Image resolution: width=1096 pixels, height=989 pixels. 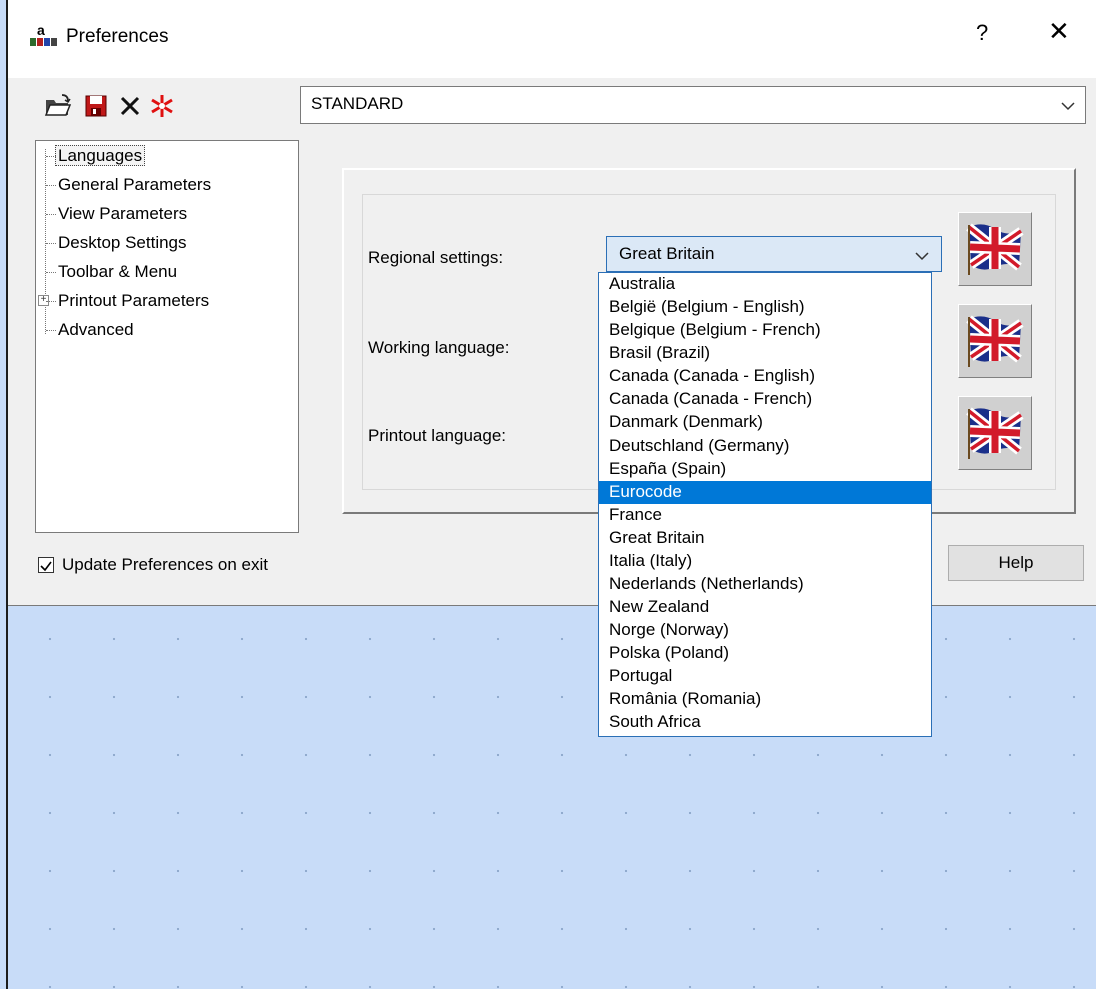 What do you see at coordinates (357, 103) in the screenshot?
I see `preset-value: STANDARD` at bounding box center [357, 103].